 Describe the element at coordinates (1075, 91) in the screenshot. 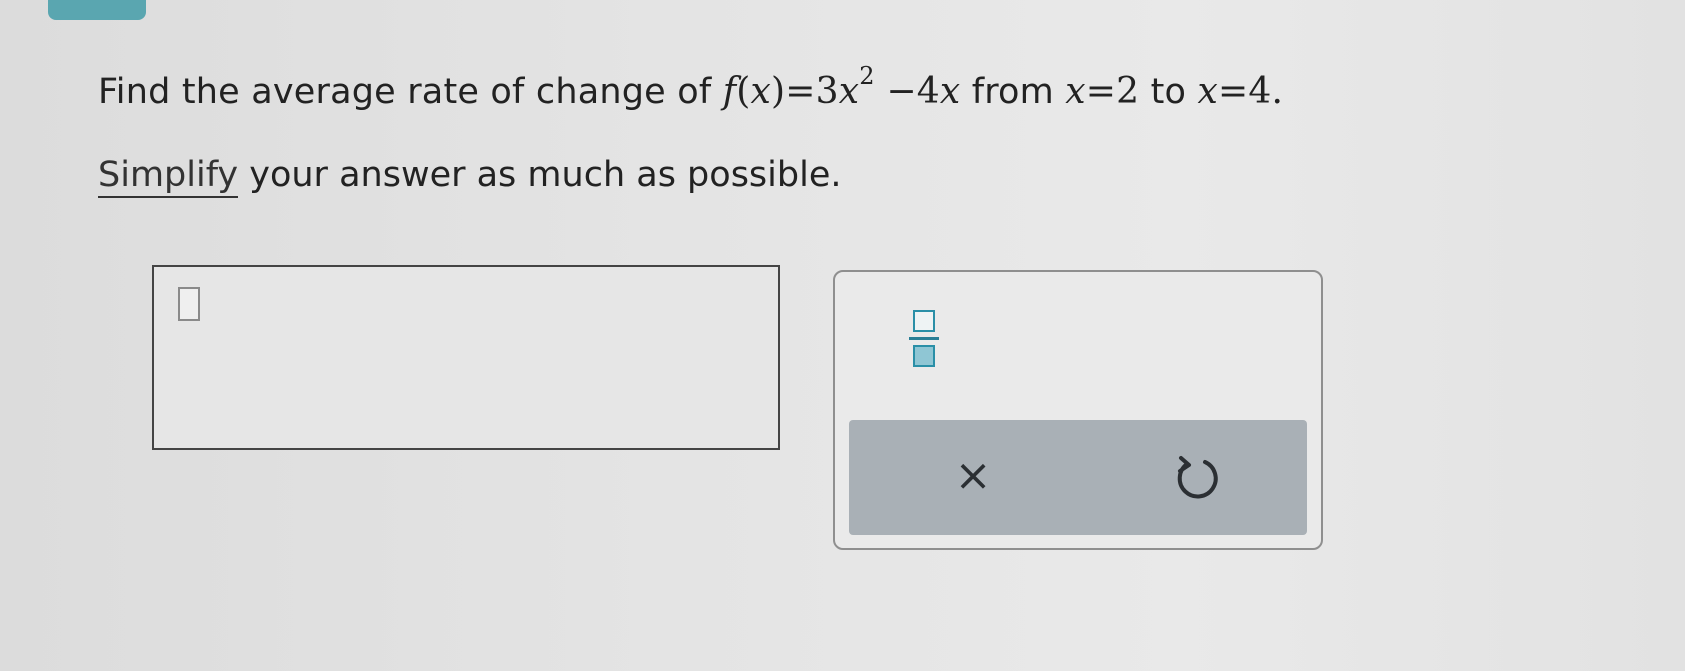

I see `from-var: x` at that location.